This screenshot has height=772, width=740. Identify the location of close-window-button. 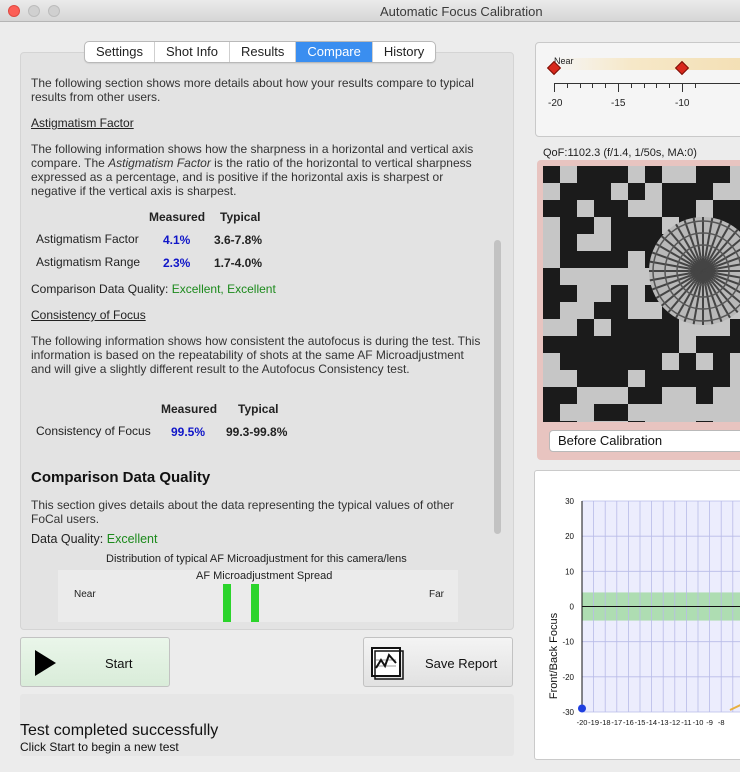
(14, 11).